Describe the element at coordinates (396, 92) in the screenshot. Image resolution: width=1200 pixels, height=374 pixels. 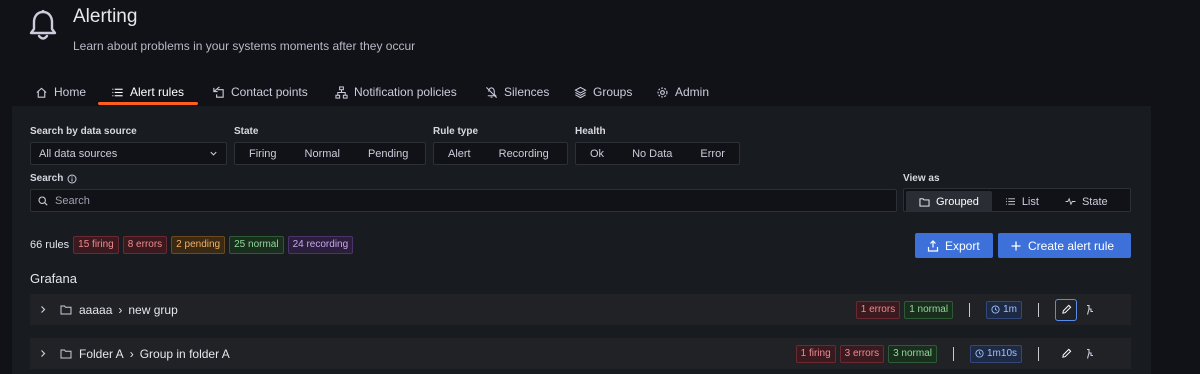
I see `tab-notification-policies: Notification policies` at that location.